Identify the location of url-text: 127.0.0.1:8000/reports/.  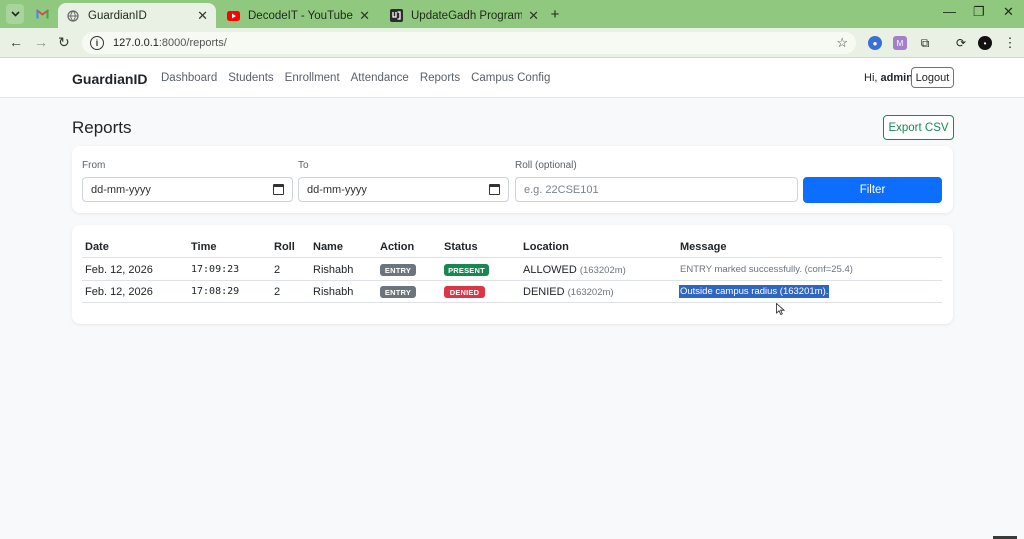
(170, 43).